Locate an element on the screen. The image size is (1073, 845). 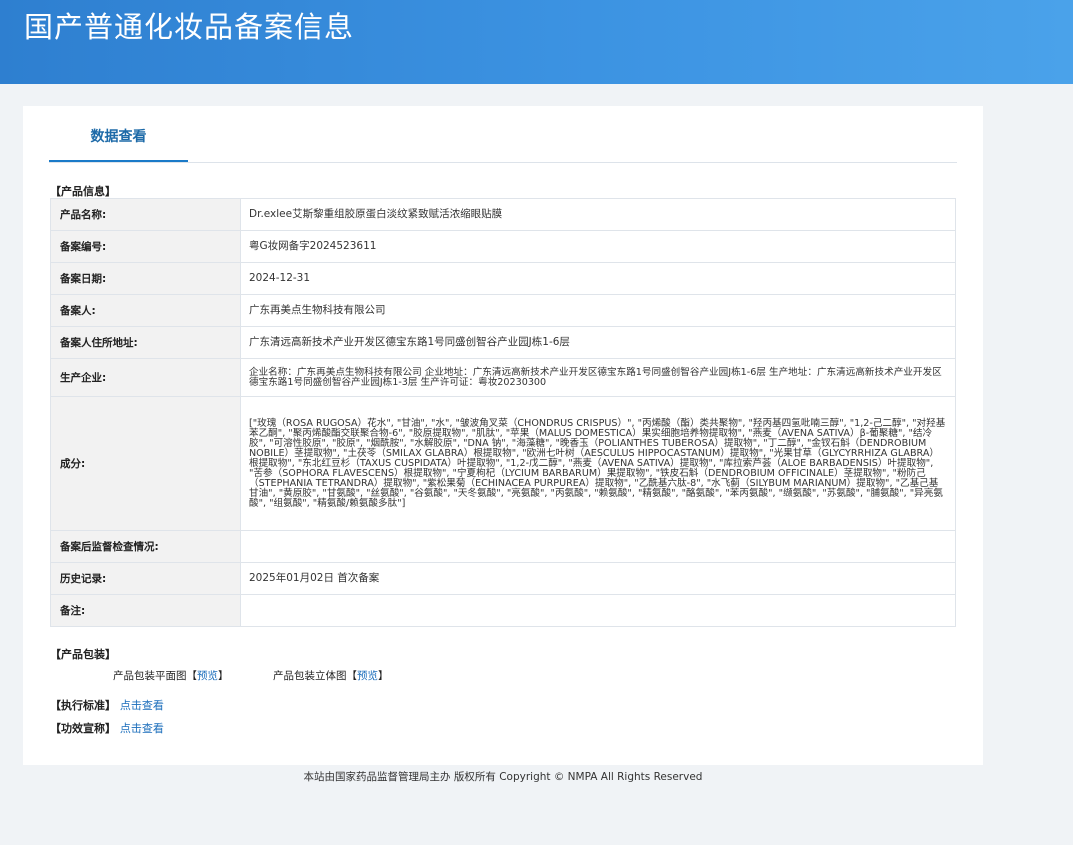
table-row: 备案日期: 2024-12-31 is located at coordinates (503, 278).